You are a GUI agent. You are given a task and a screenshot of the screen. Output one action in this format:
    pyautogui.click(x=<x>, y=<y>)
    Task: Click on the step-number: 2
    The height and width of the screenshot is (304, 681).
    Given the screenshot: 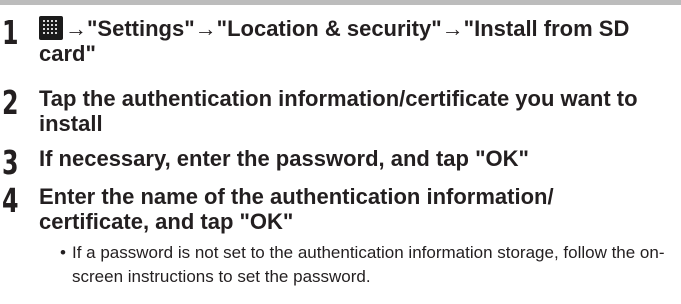 What is the action you would take?
    pyautogui.click(x=10, y=102)
    